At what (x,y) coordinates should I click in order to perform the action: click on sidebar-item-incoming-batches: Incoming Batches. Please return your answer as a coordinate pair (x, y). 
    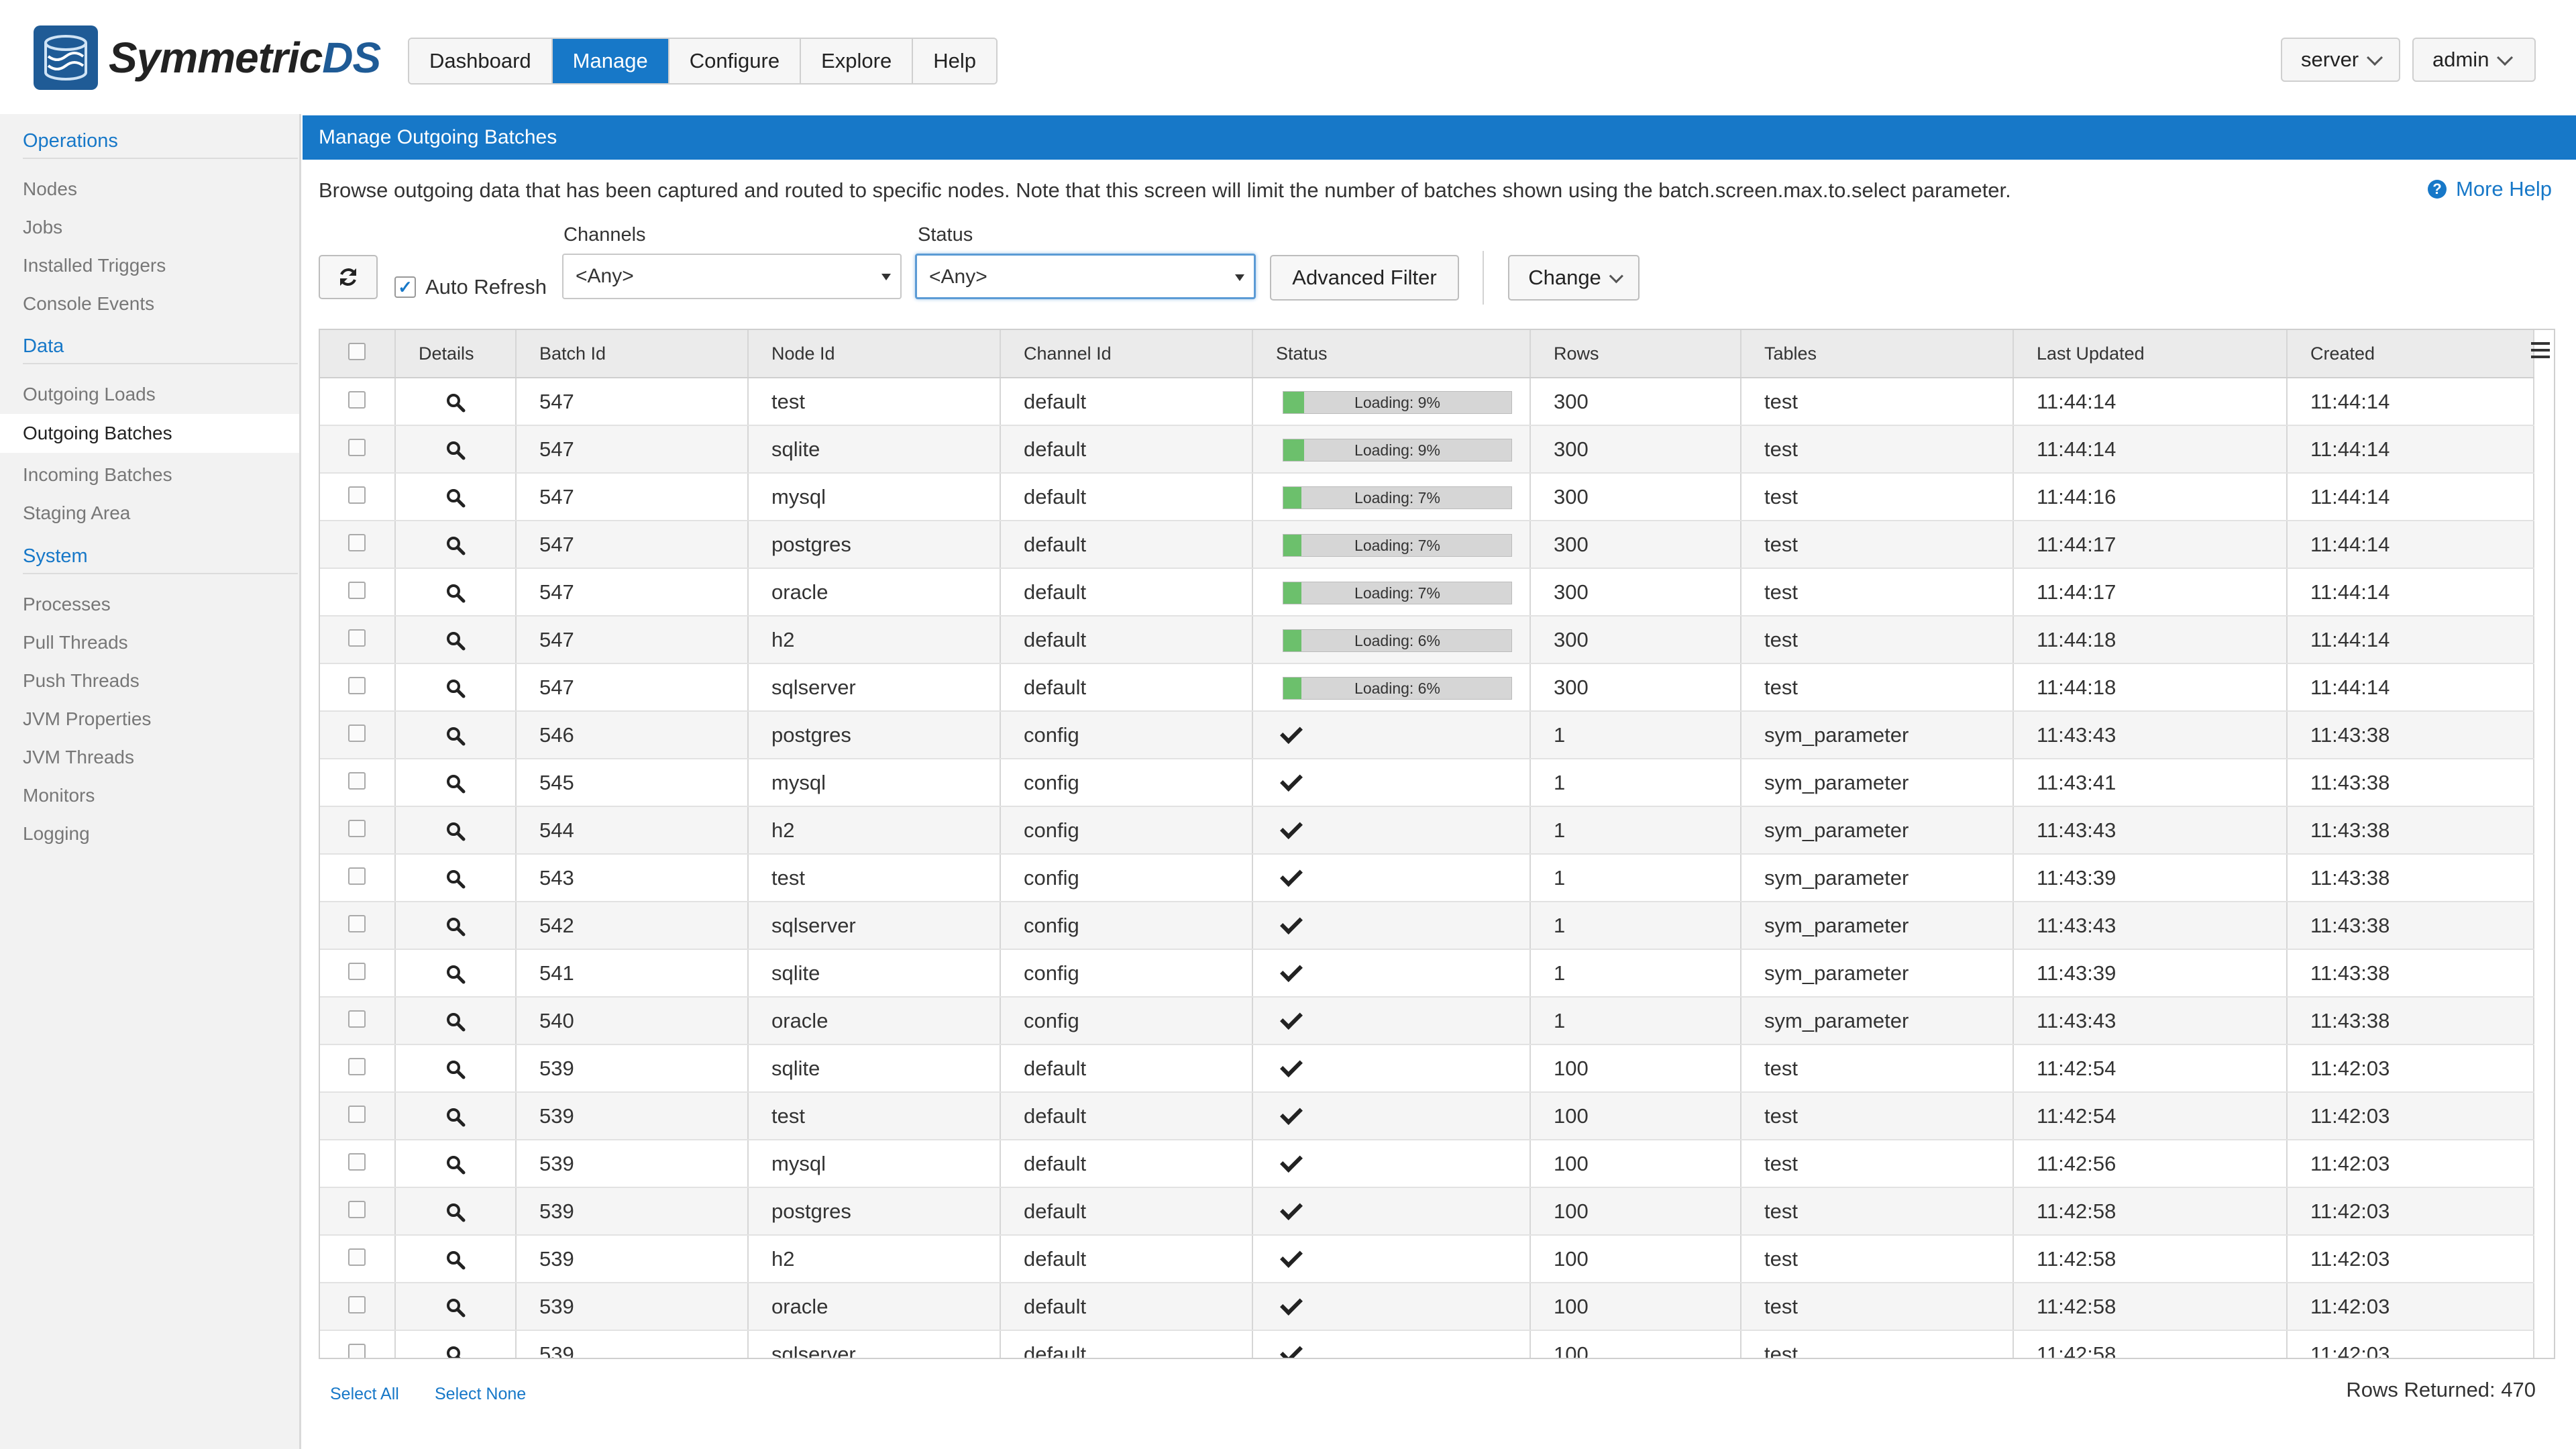
    Looking at the image, I should click on (97, 475).